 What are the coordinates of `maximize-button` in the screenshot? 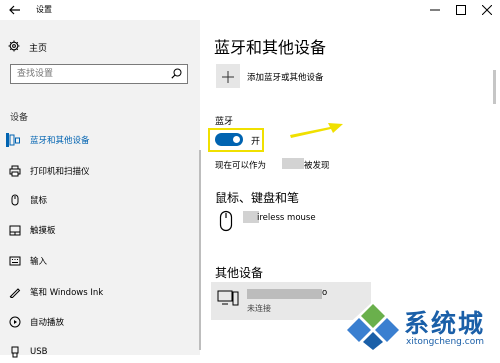 It's located at (461, 10).